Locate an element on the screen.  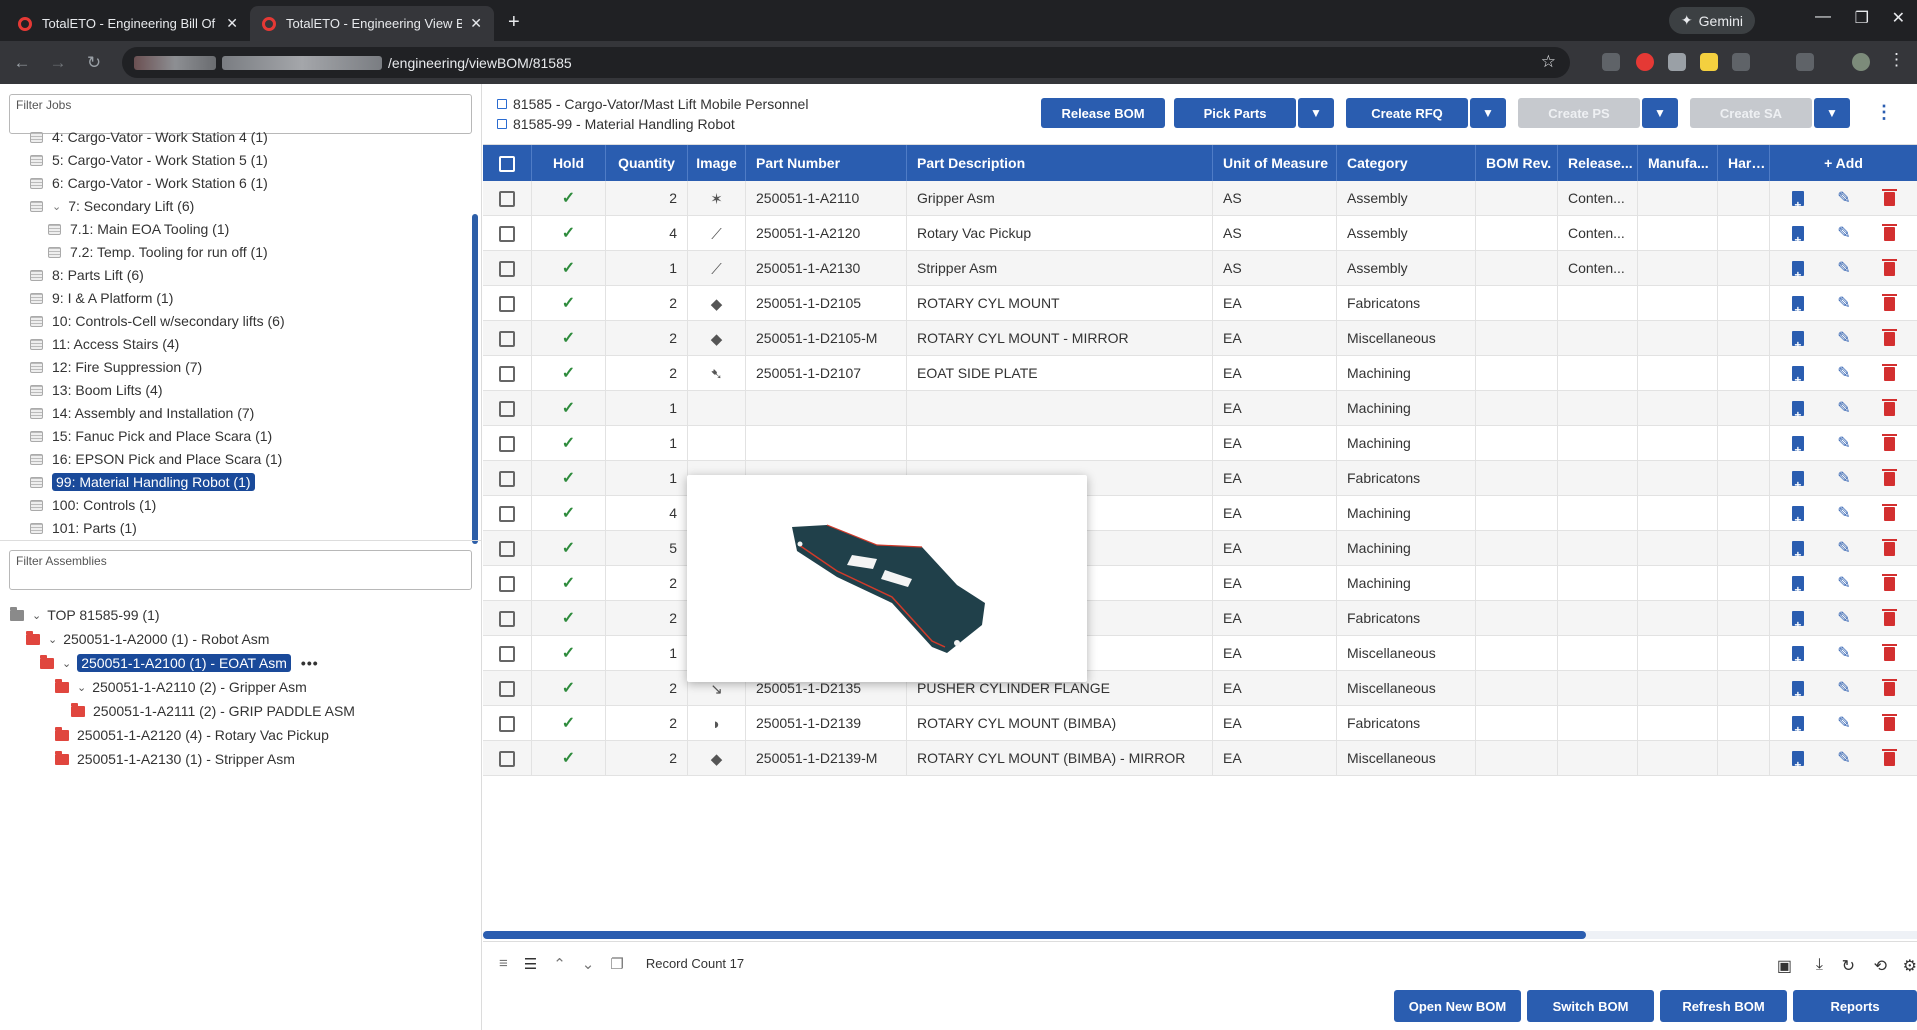
job-item: 6: Cargo-Vator - Work Station 6 (1) is located at coordinates (149, 183).